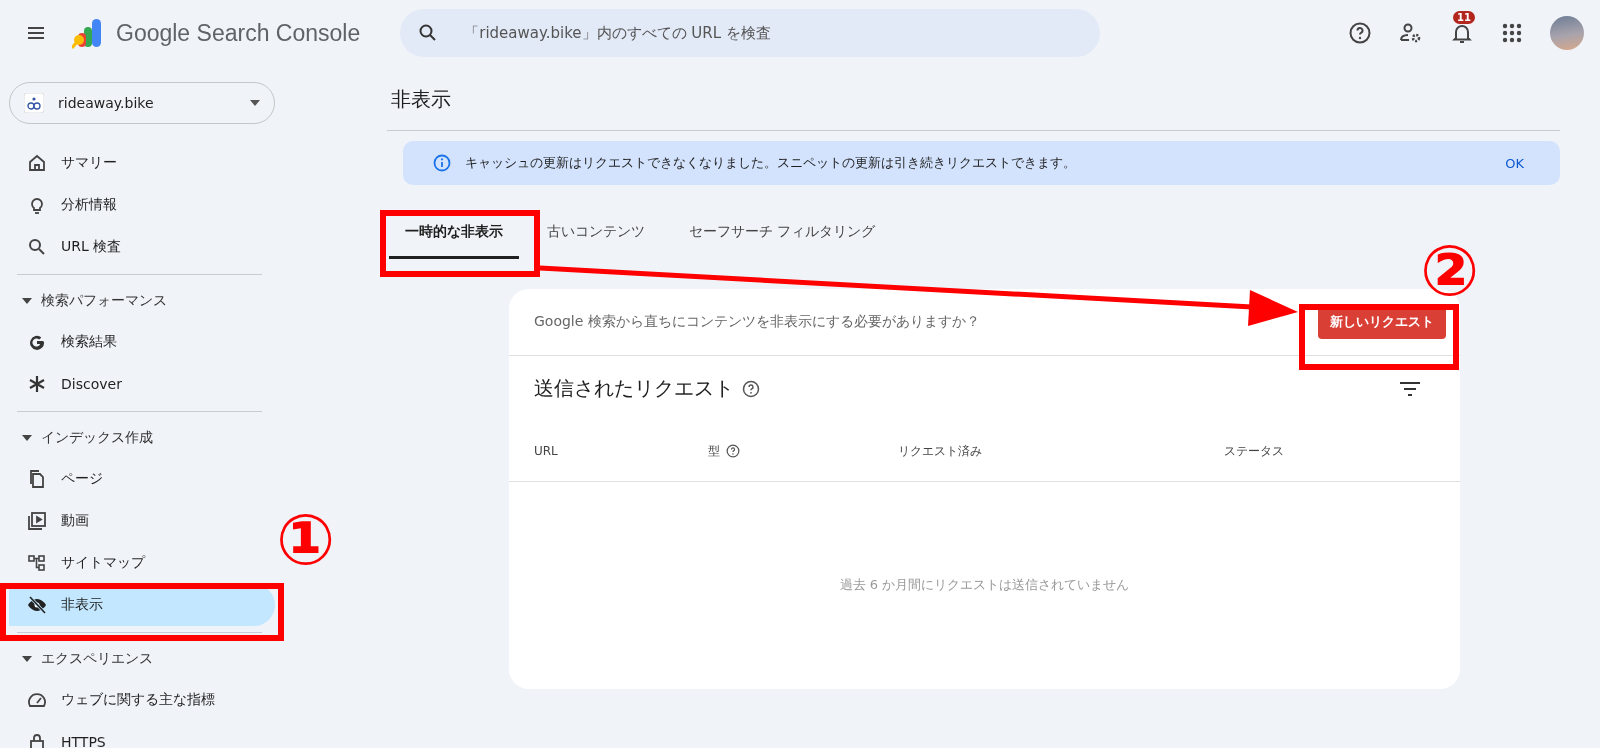 The width and height of the screenshot is (1600, 748). Describe the element at coordinates (142, 384) in the screenshot. I see `sidebar-item: Discover` at that location.